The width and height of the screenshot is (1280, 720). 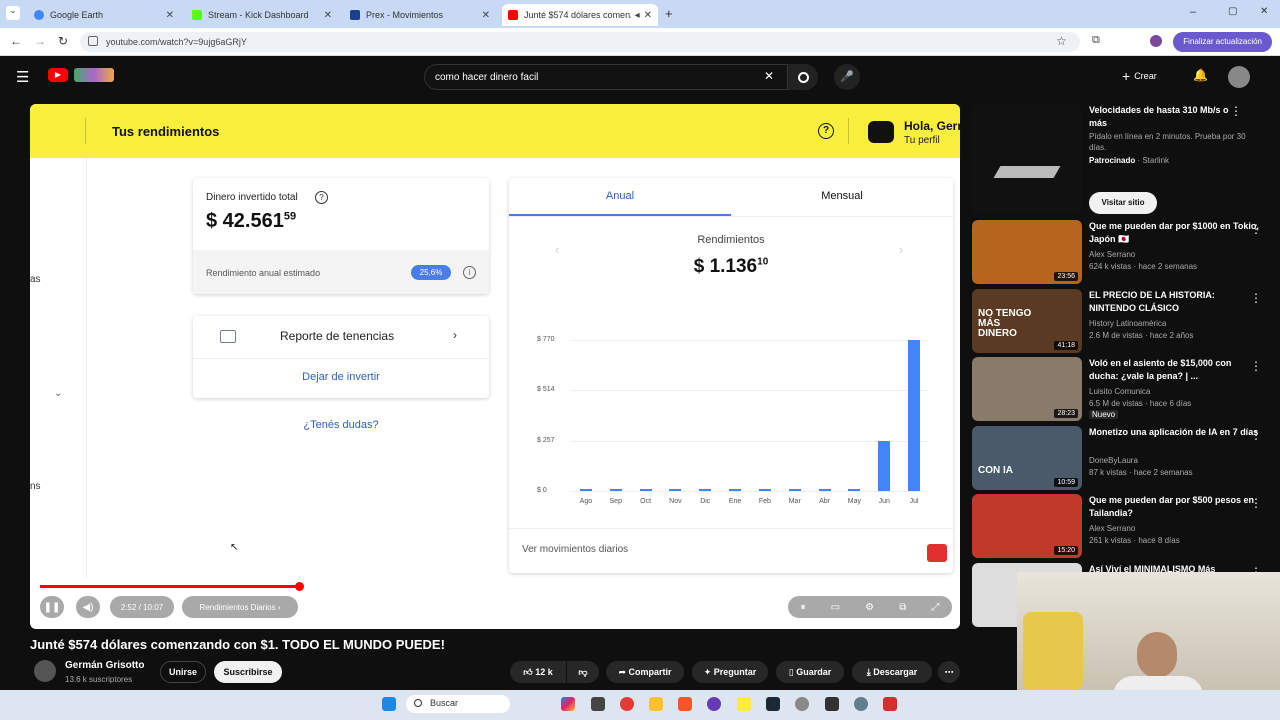 I want to click on bookmark-star-icon: ☆, so click(x=1061, y=41).